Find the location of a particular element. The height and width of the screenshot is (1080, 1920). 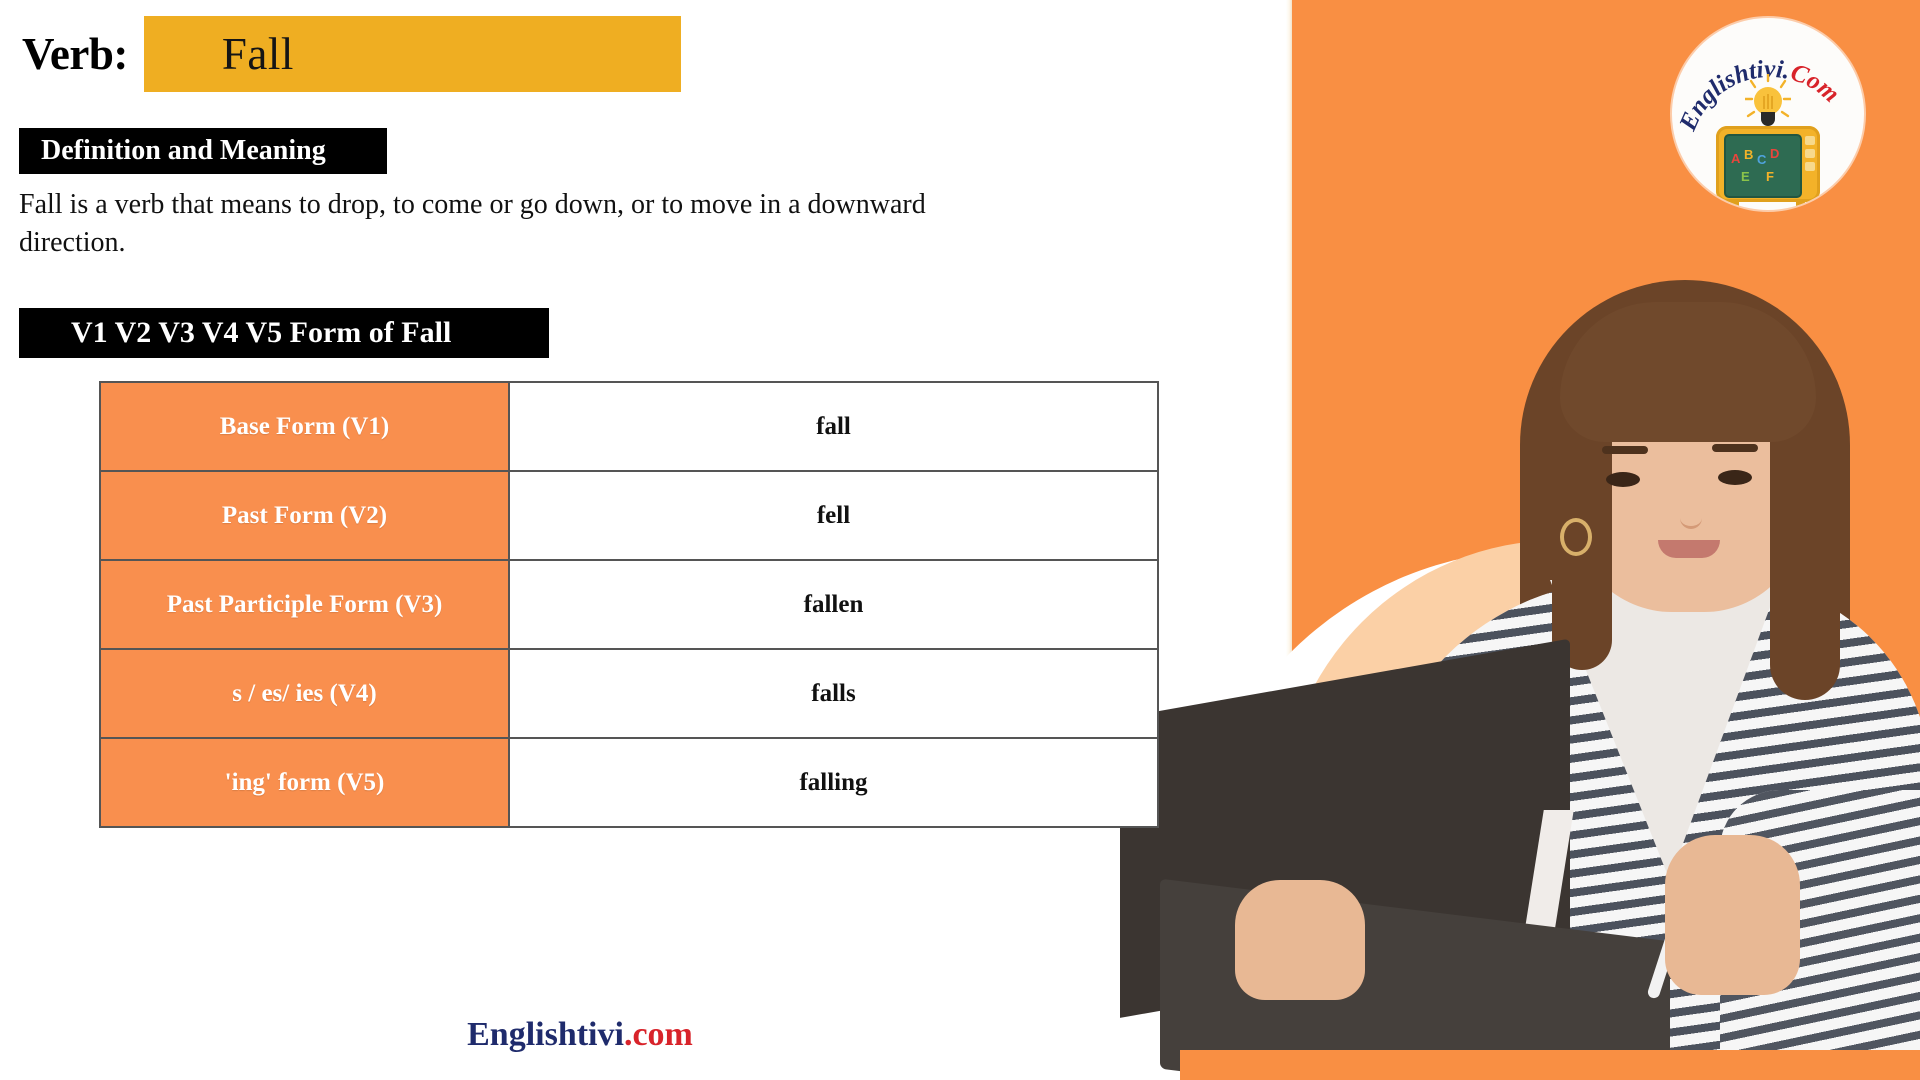

row-label: Past Participle Form (V3) is located at coordinates (304, 604).